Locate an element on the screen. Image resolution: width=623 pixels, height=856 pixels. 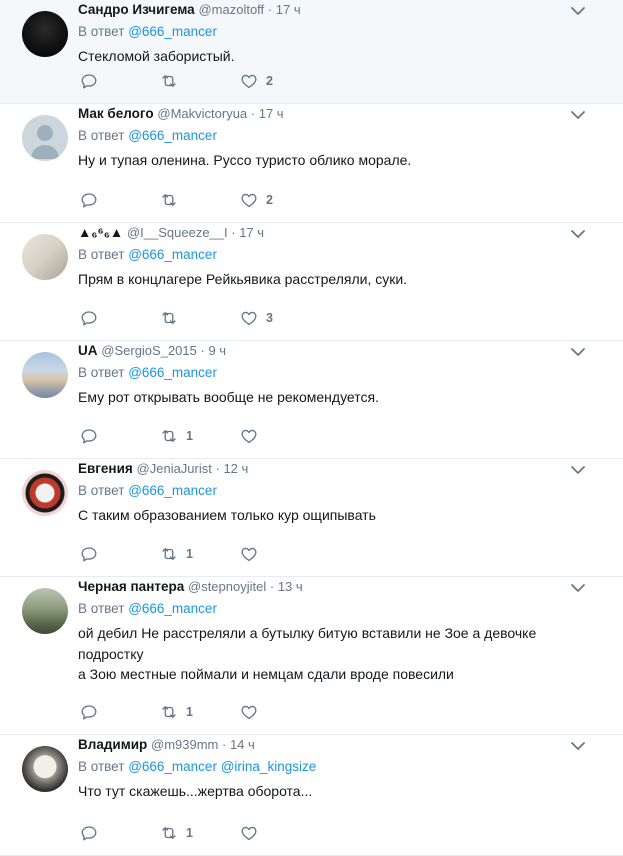
user-name: Черная пантера is located at coordinates (131, 586).